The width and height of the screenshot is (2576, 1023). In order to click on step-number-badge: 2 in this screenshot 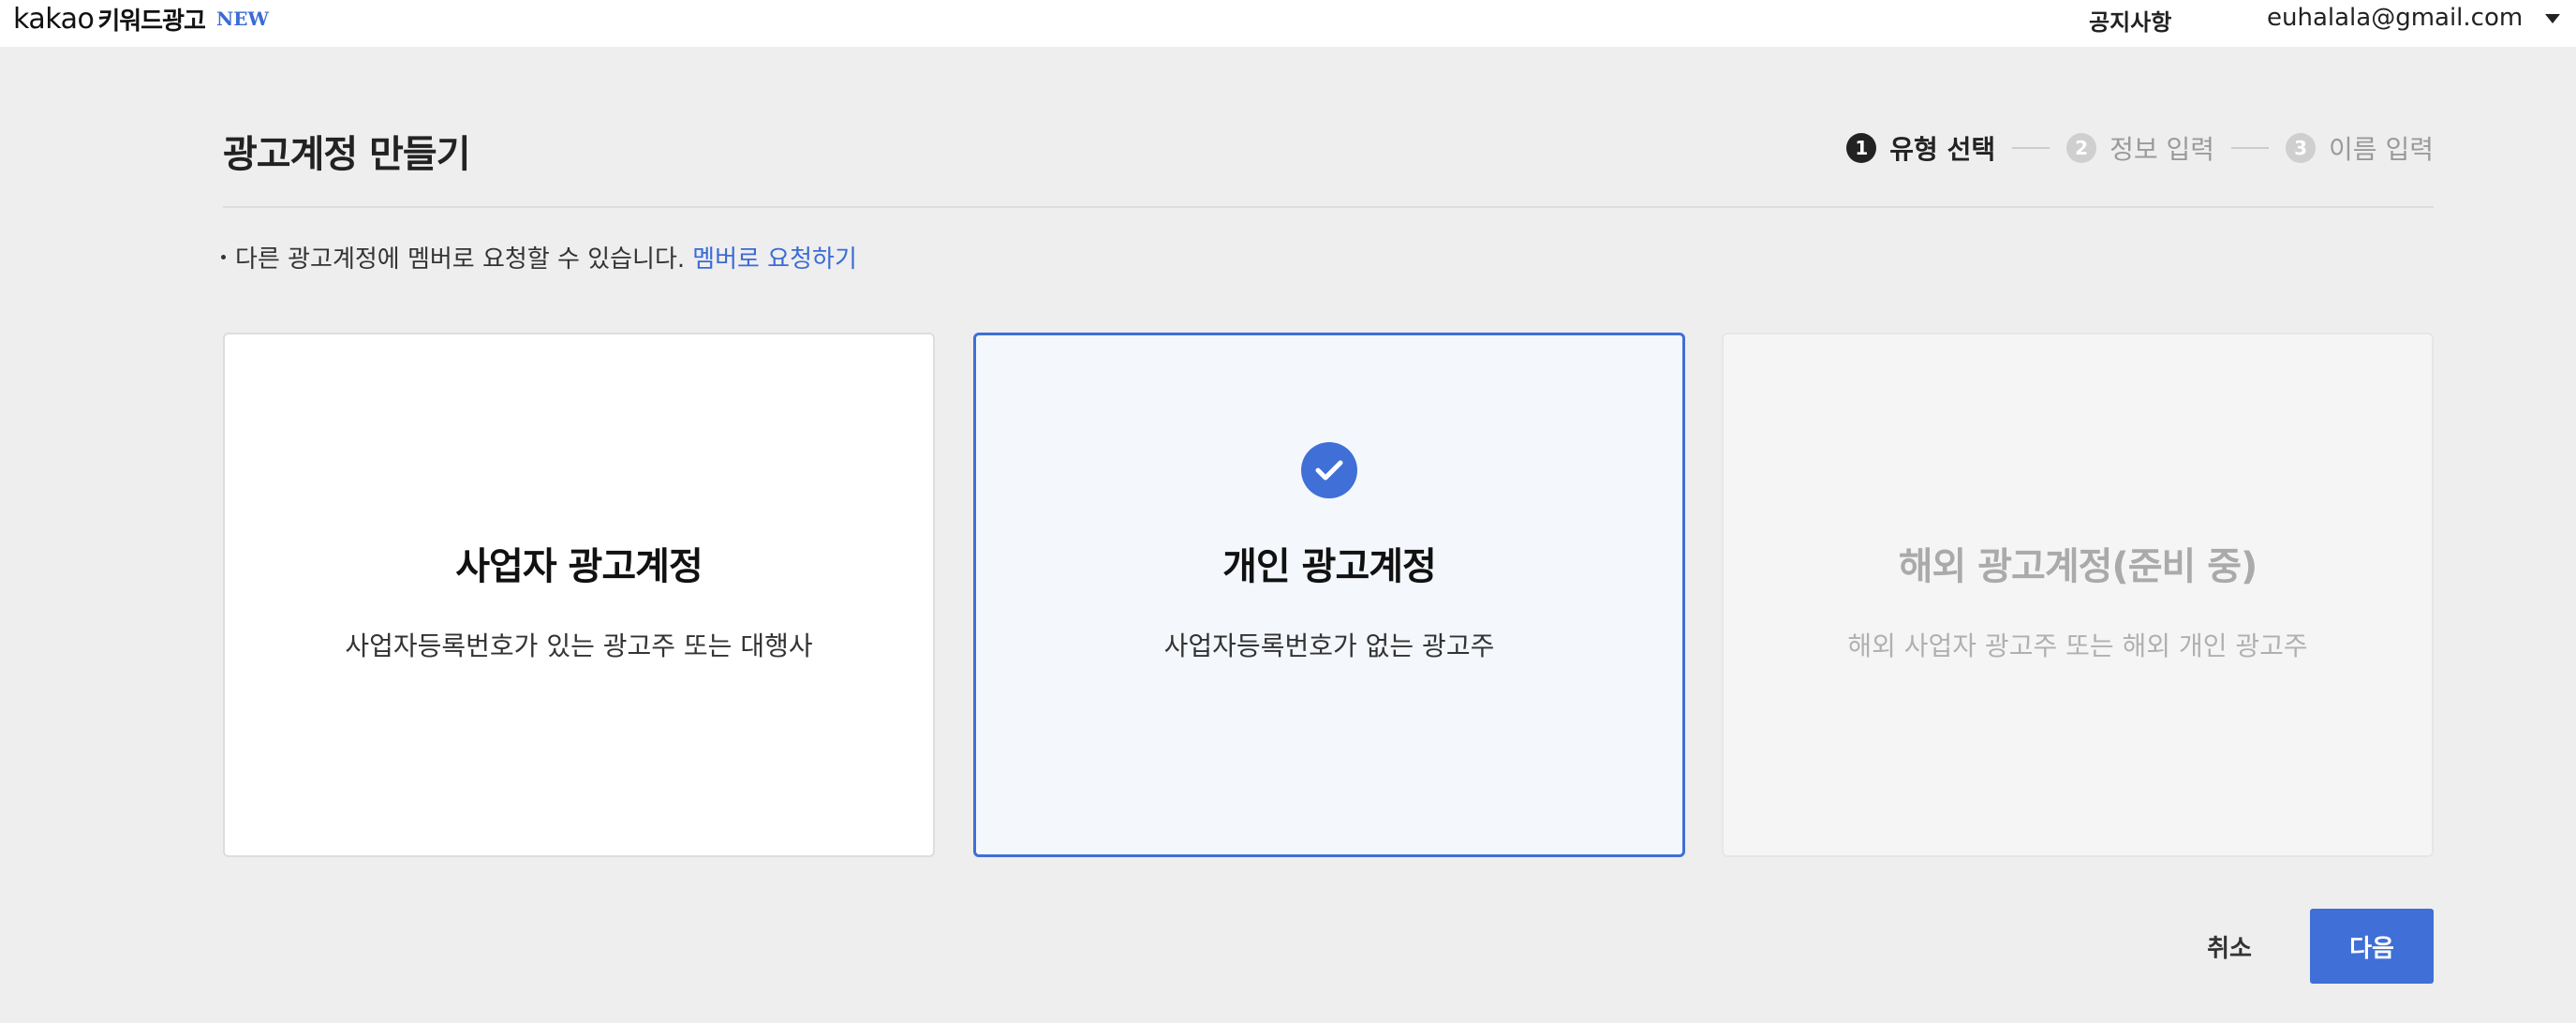, I will do `click(2081, 148)`.